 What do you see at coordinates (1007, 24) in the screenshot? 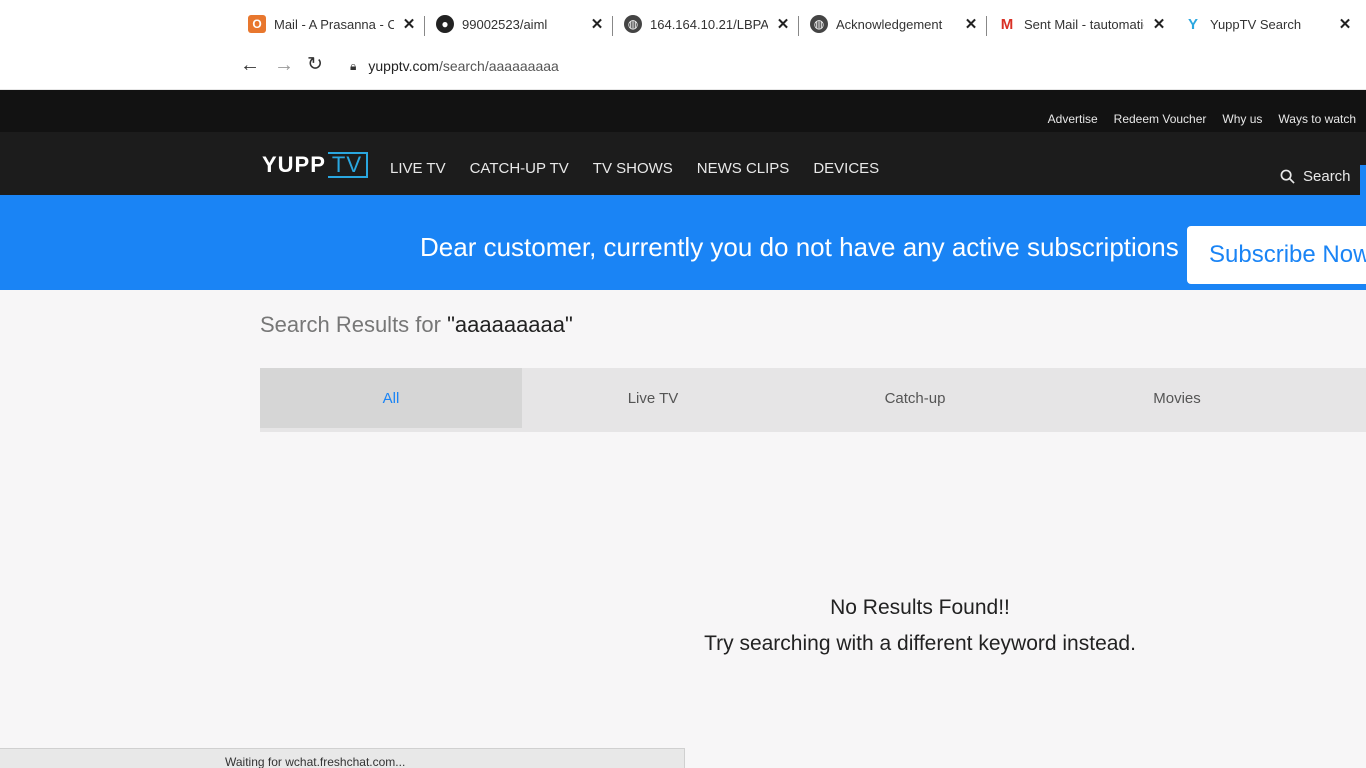
I see `gmail-icon: M` at bounding box center [1007, 24].